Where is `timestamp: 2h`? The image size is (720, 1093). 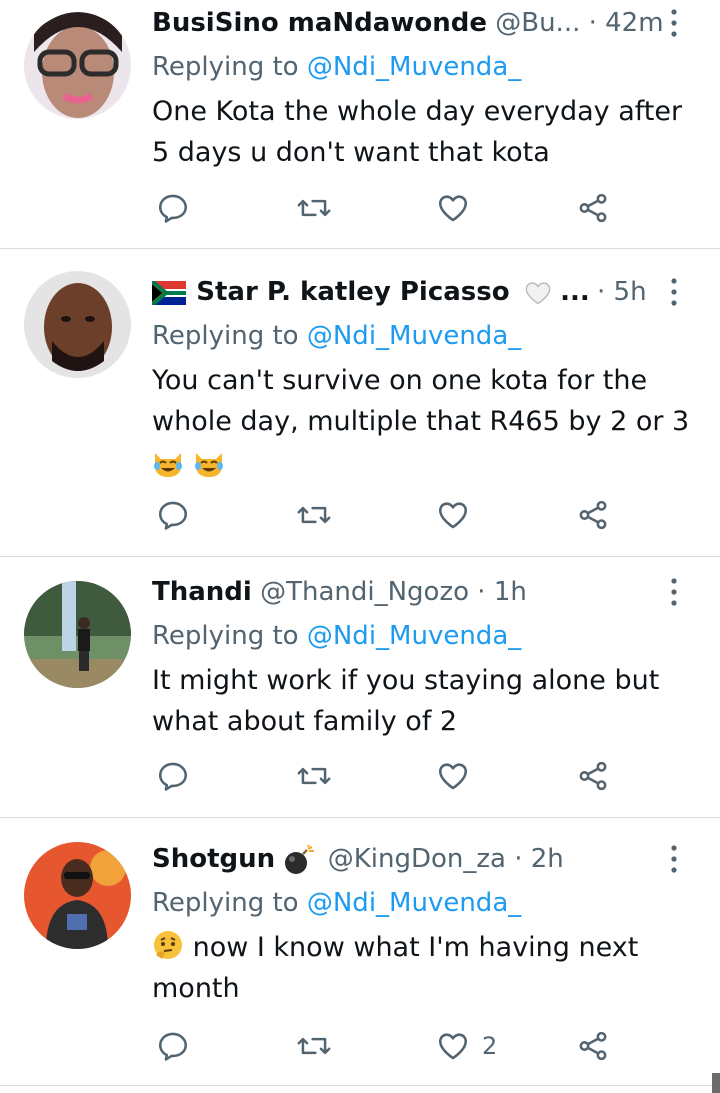 timestamp: 2h is located at coordinates (547, 859).